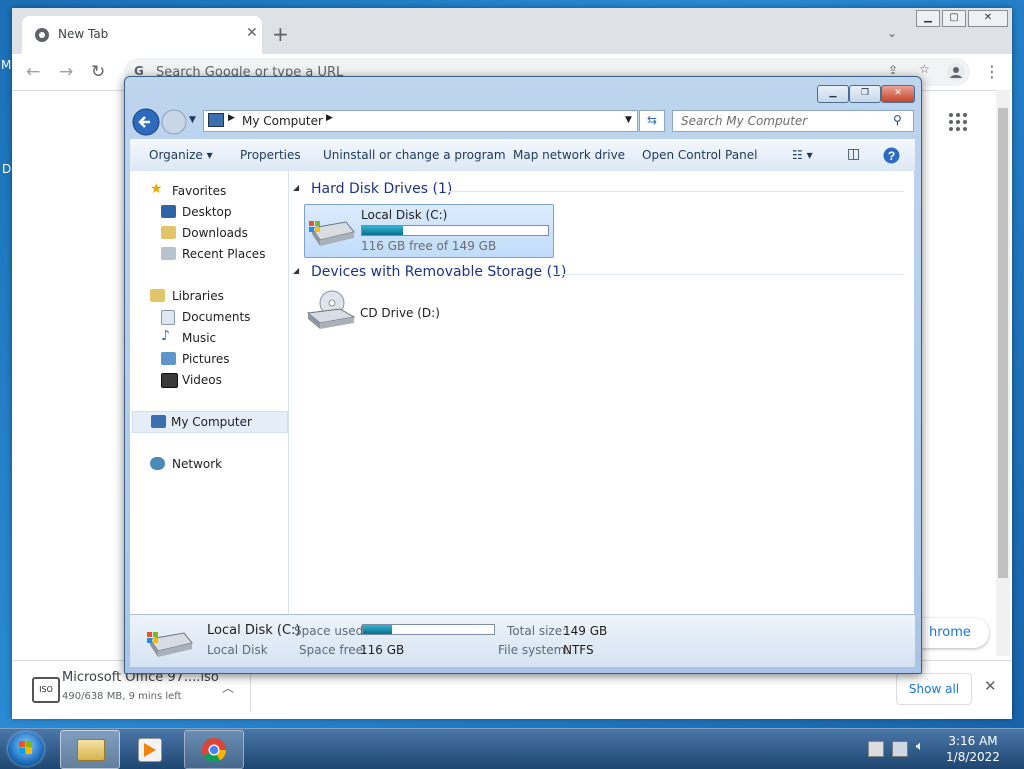 This screenshot has height=769, width=1024. I want to click on network-tray-icon, so click(900, 749).